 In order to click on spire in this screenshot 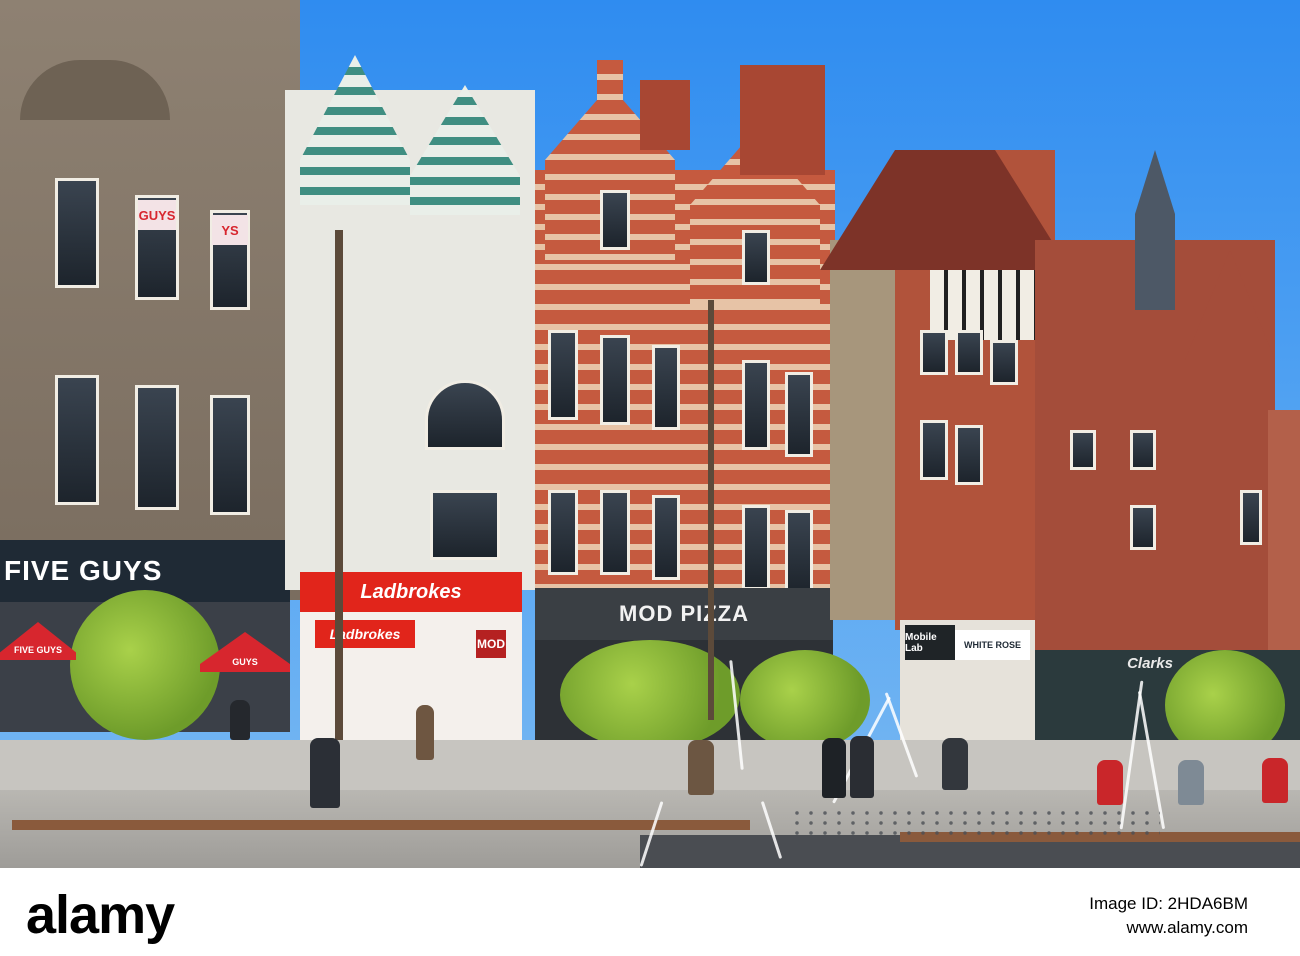, I will do `click(1155, 230)`.